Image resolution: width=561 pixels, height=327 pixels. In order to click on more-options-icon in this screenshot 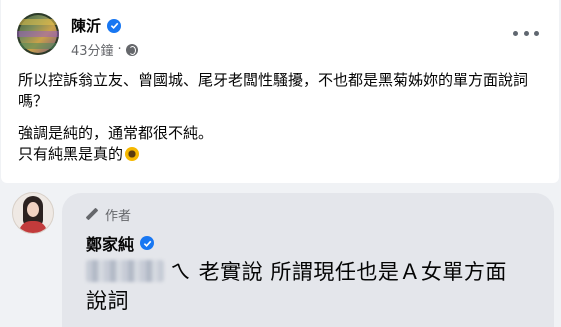, I will do `click(526, 33)`.